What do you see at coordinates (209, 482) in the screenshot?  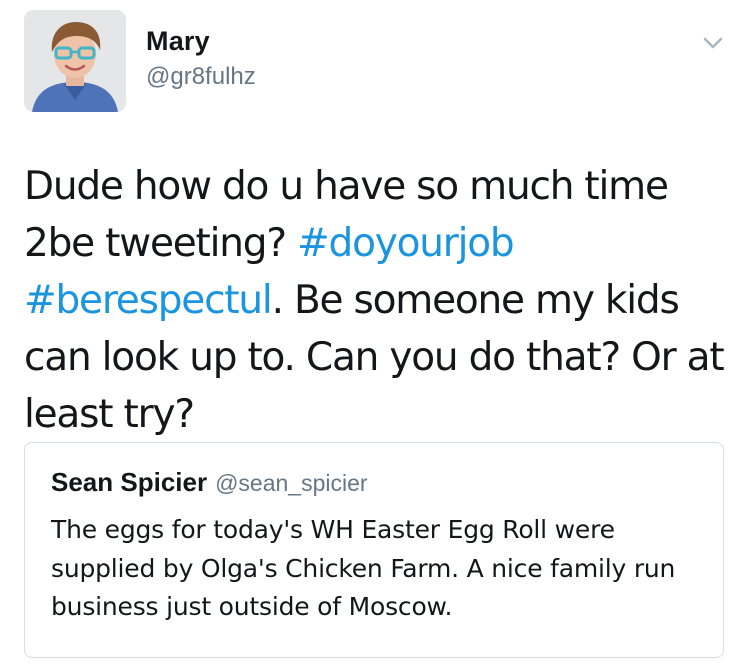 I see `quoted-tweet-header: Sean Spicier @sean_spicier` at bounding box center [209, 482].